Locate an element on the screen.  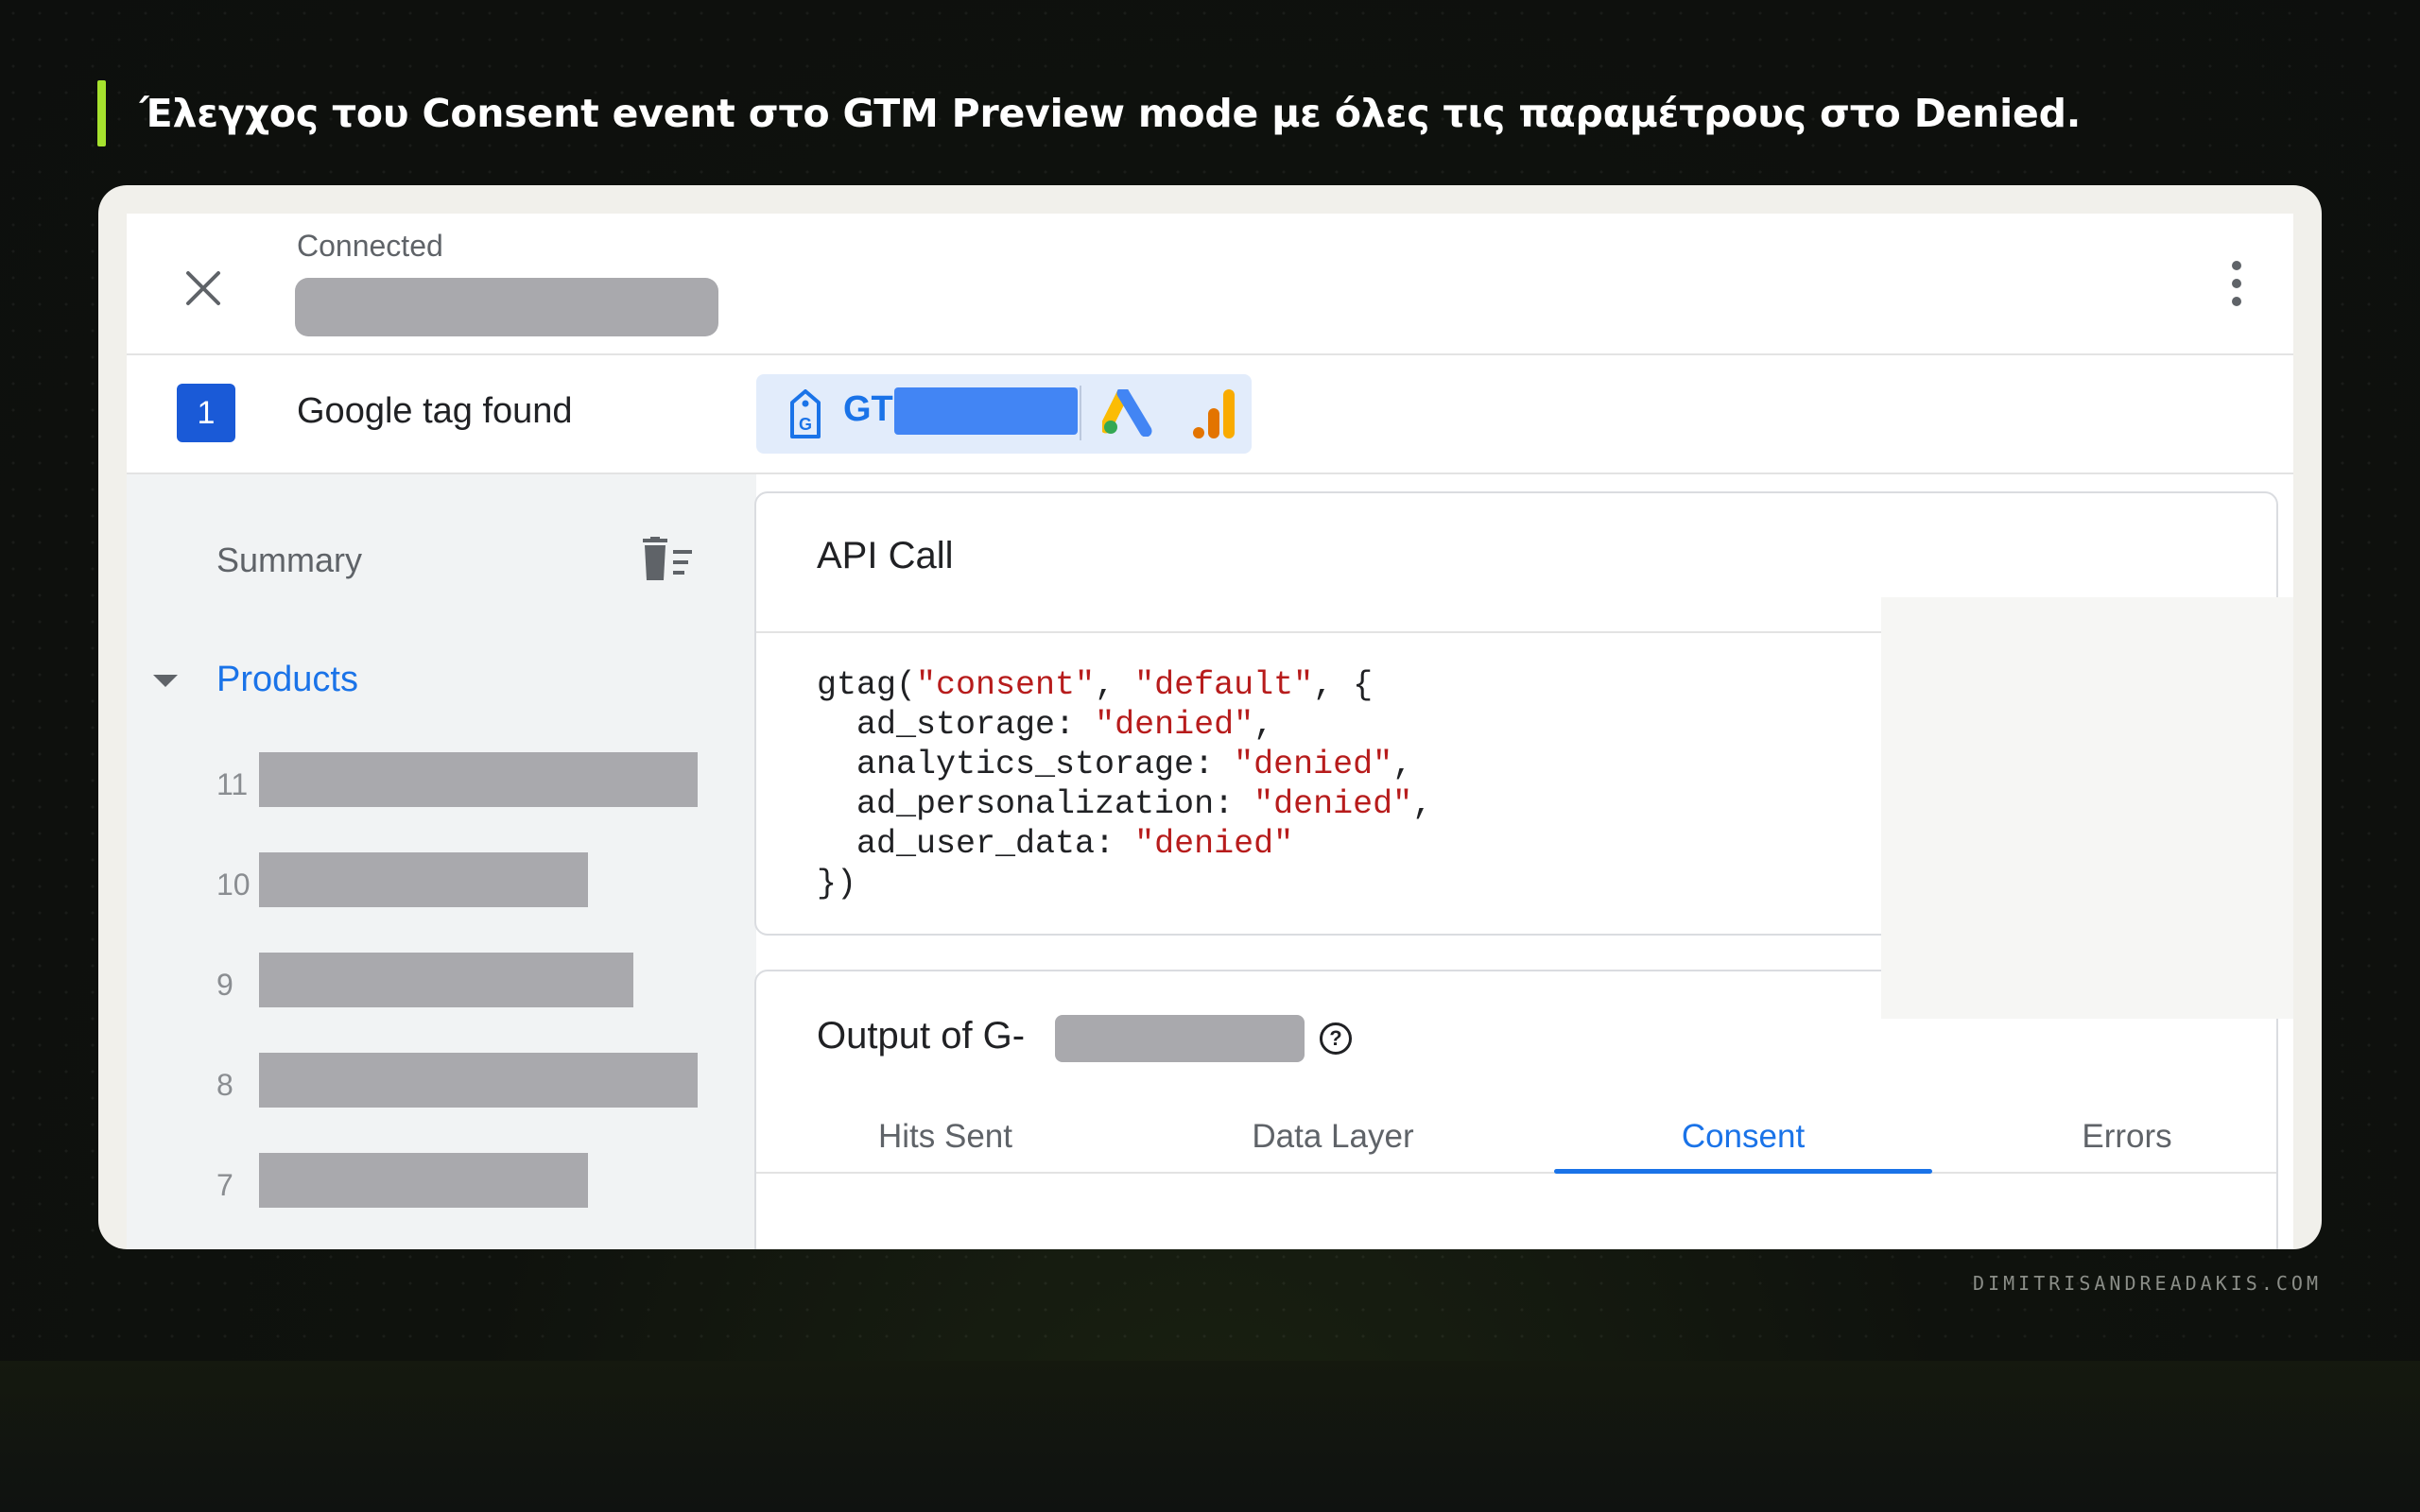
output-tabs: Hits Sent Data Layer Consent Errors is located at coordinates (1516, 1139).